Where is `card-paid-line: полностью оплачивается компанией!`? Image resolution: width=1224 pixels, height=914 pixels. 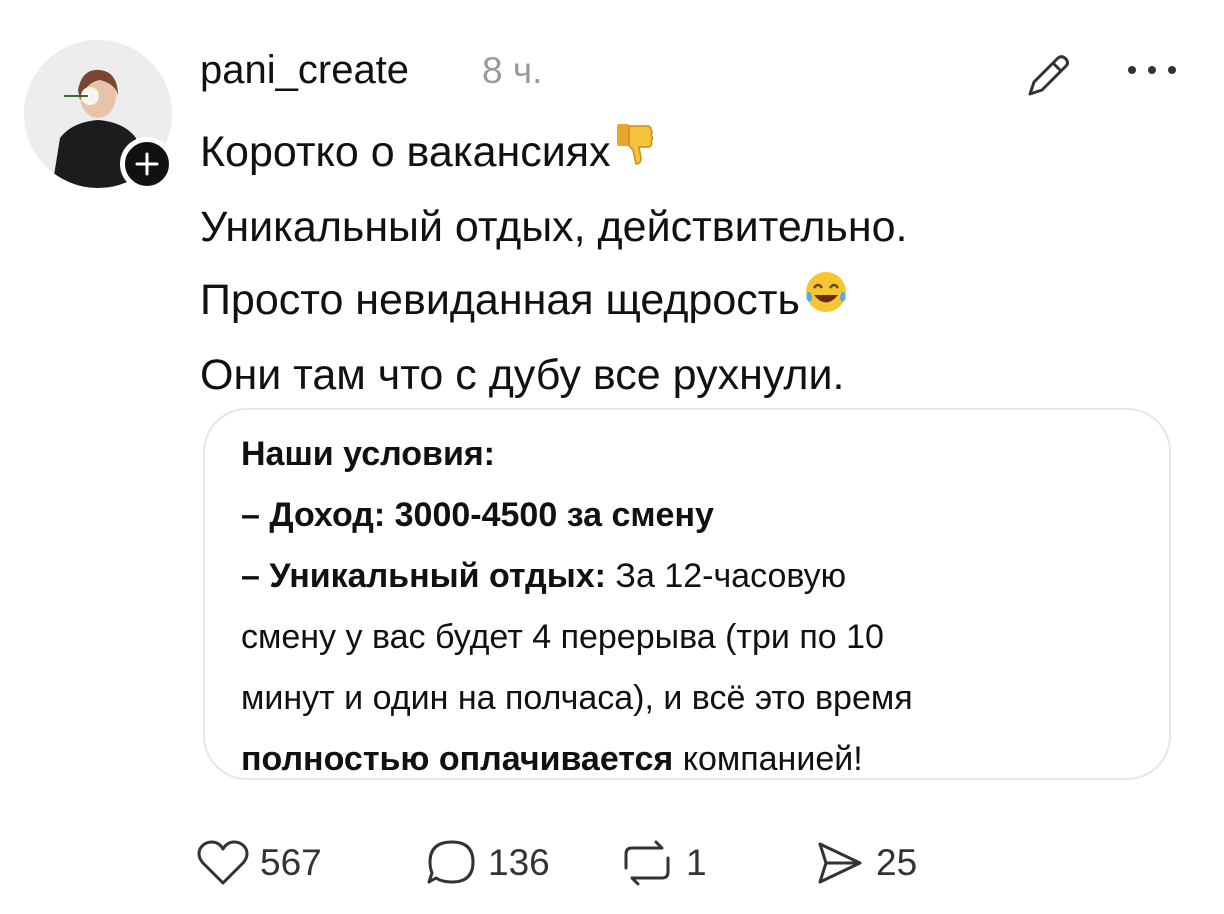 card-paid-line: полностью оплачивается компанией! is located at coordinates (552, 759).